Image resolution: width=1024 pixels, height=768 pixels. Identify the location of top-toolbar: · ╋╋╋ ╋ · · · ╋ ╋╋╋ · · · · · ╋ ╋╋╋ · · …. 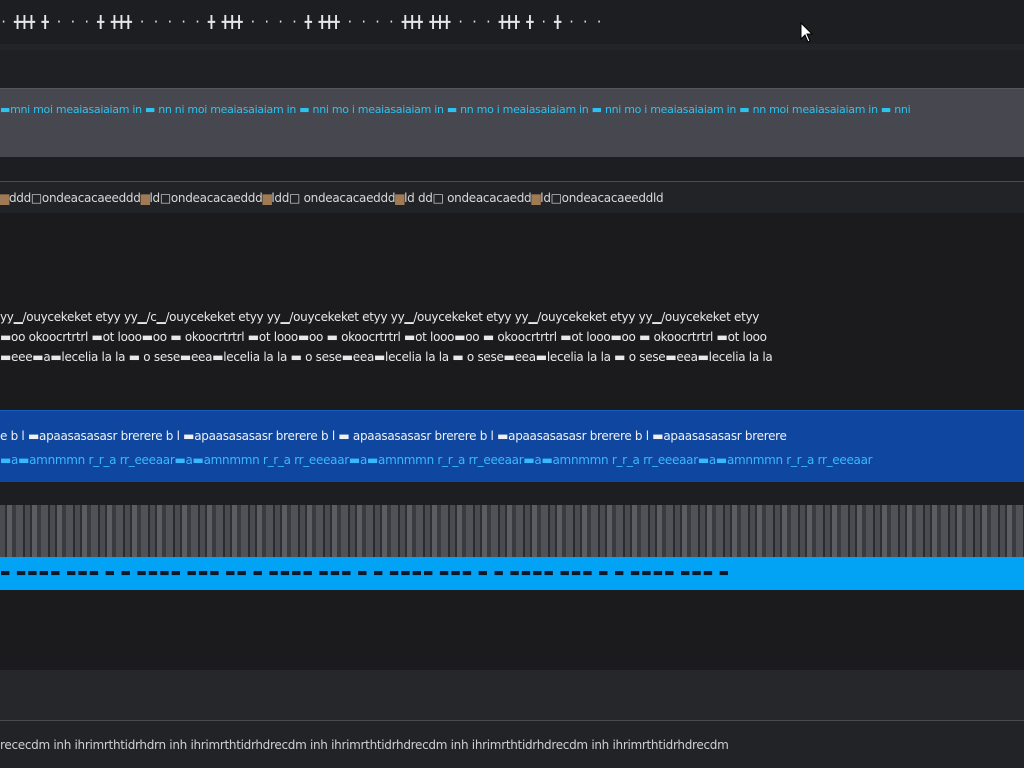
(512, 22).